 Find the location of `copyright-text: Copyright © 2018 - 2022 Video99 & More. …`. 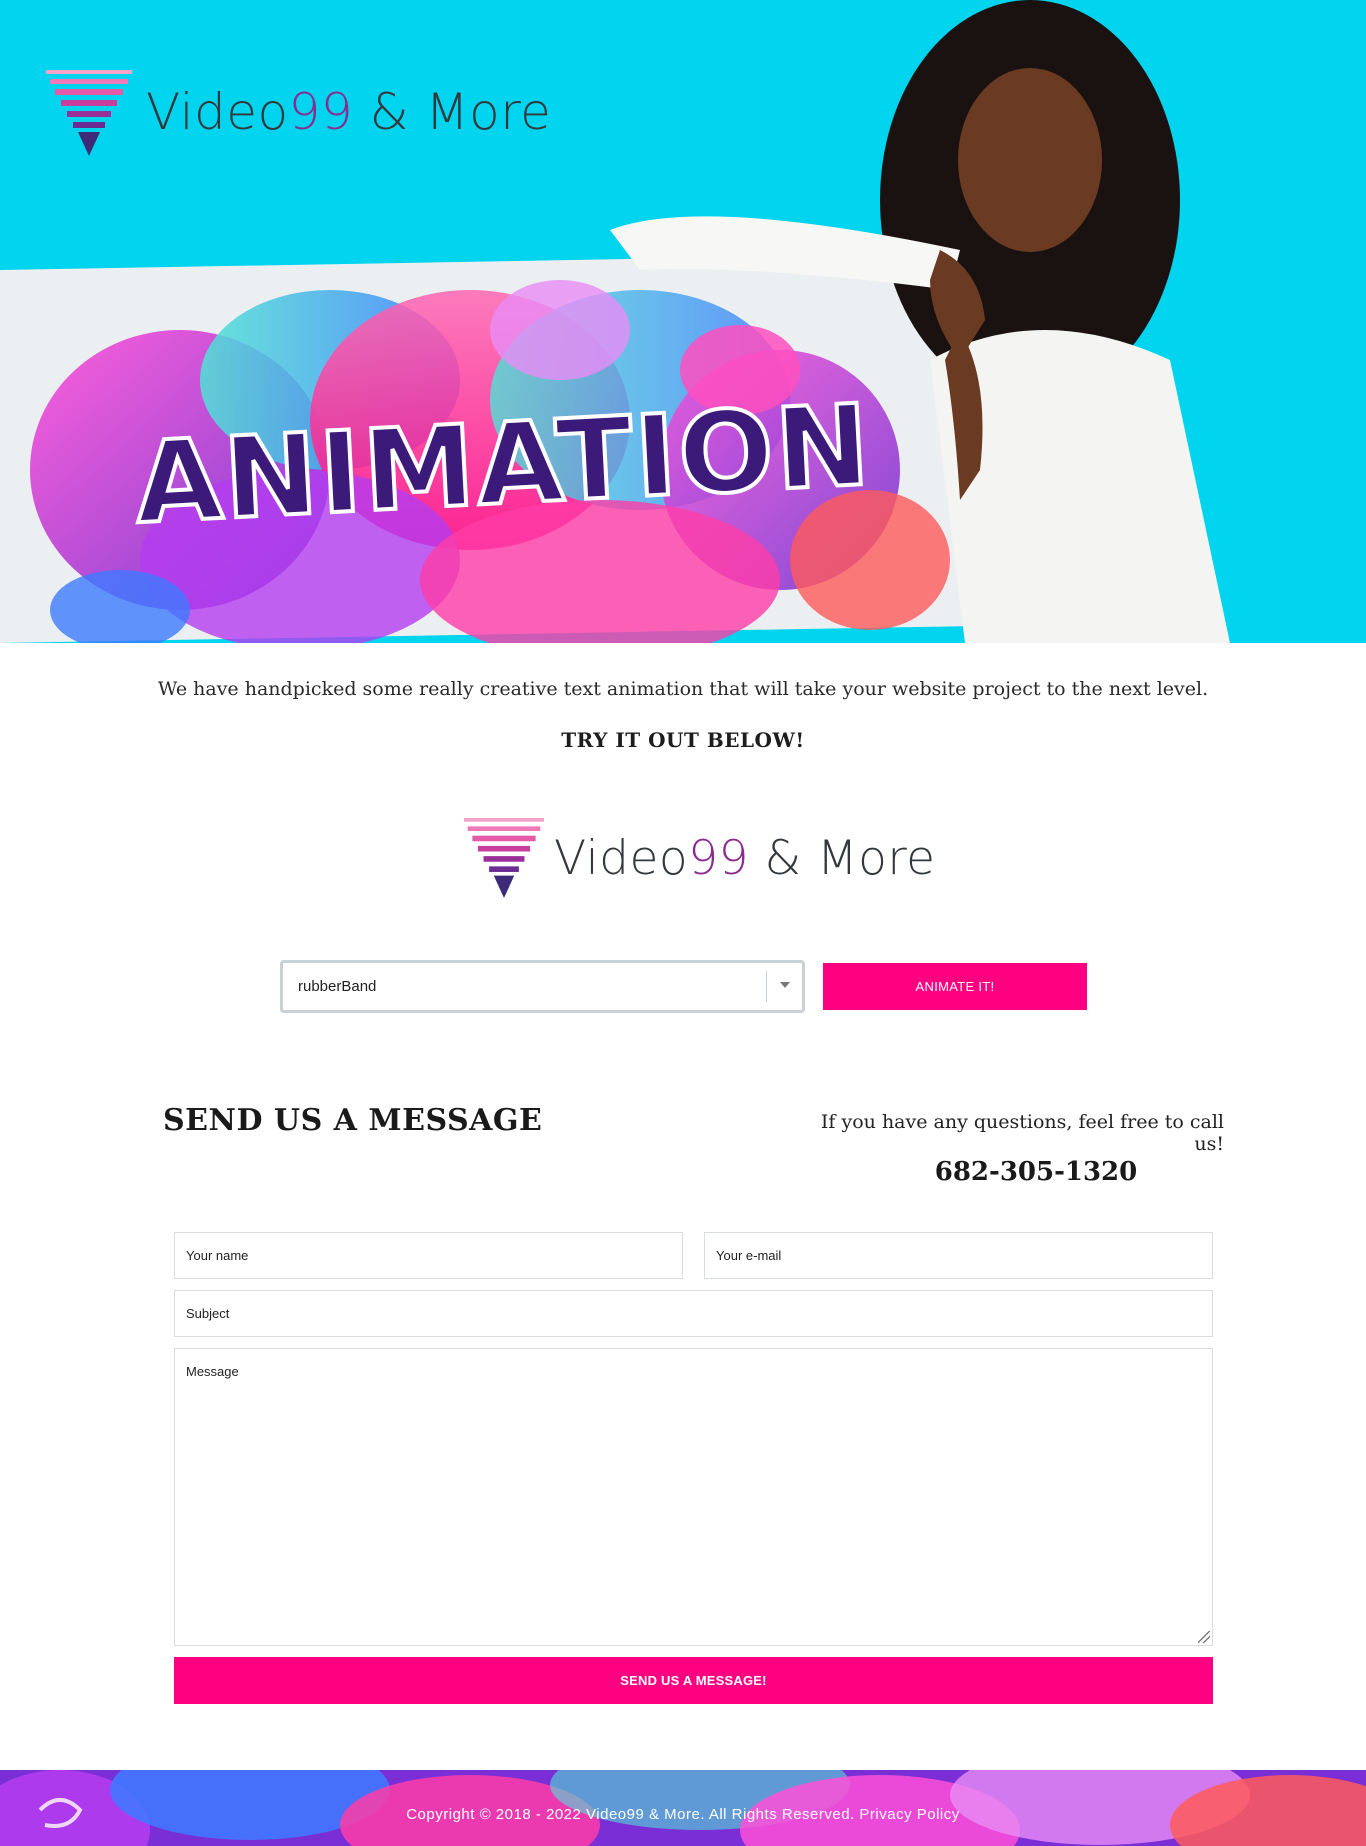

copyright-text: Copyright © 2018 - 2022 Video99 & More. … is located at coordinates (630, 1814).